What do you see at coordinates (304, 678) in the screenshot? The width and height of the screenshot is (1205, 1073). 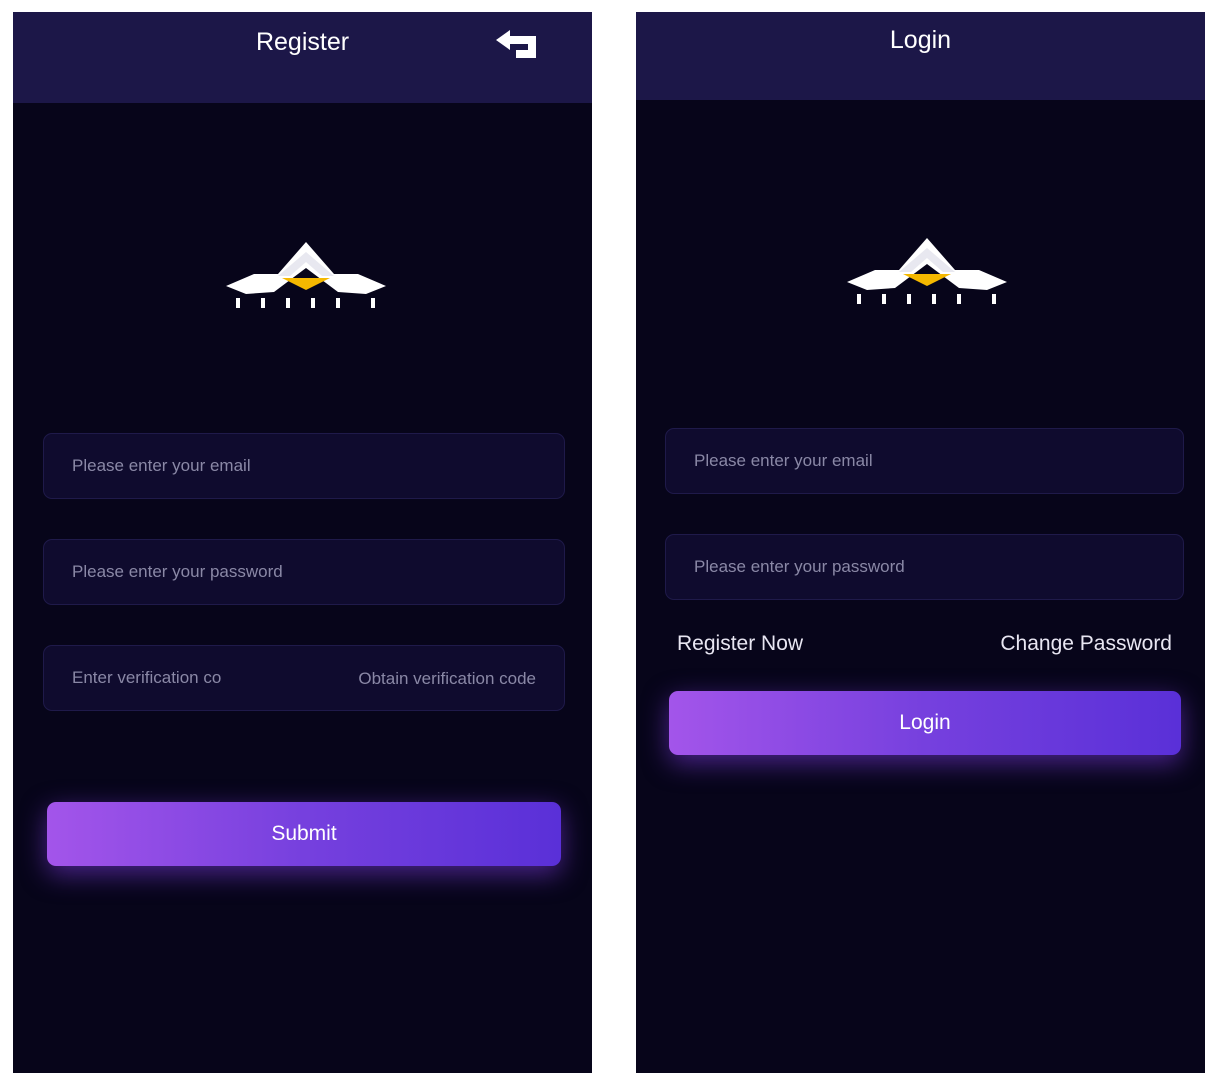 I see `verification-code-field: Obtain verification code` at bounding box center [304, 678].